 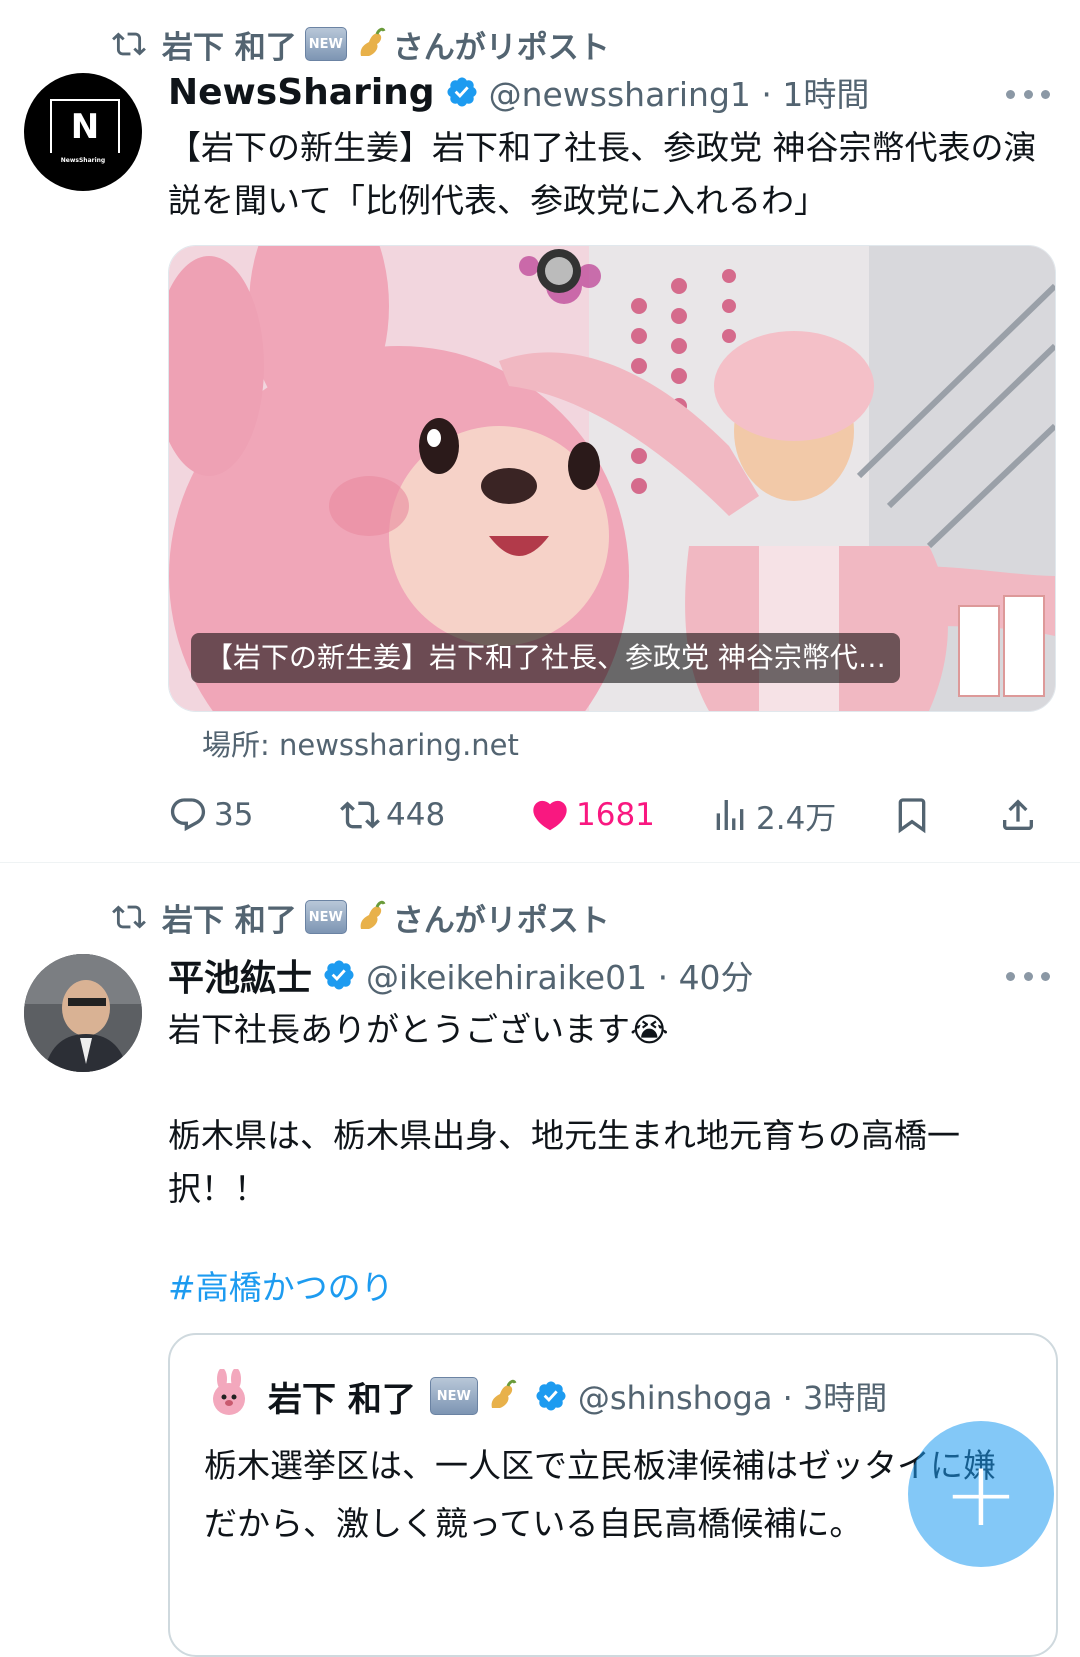 What do you see at coordinates (732, 1396) in the screenshot?
I see `quoted-handle-time: @shinshoga · 3時間` at bounding box center [732, 1396].